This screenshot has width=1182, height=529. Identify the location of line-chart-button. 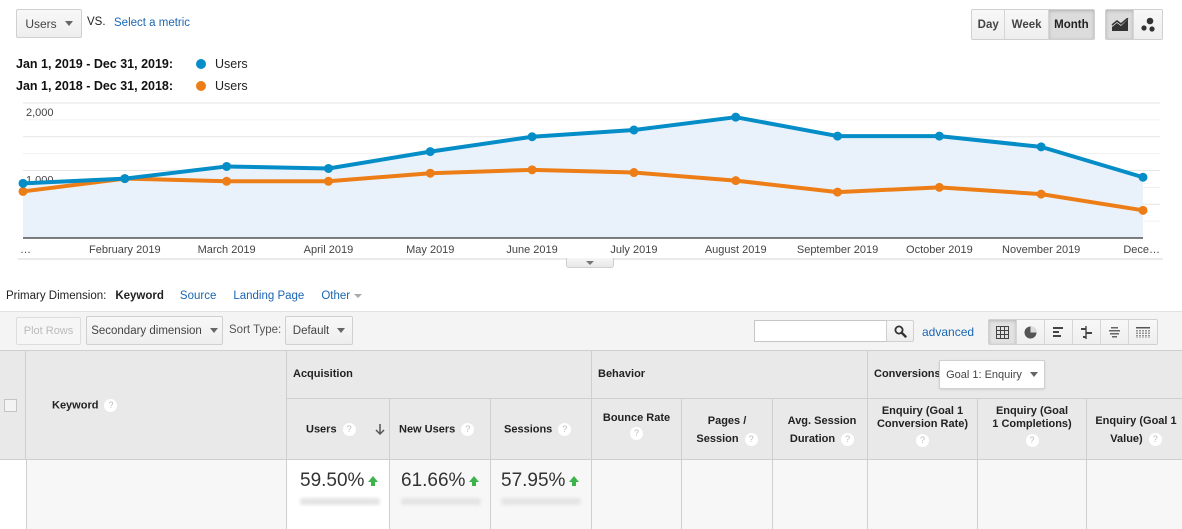
(1120, 24).